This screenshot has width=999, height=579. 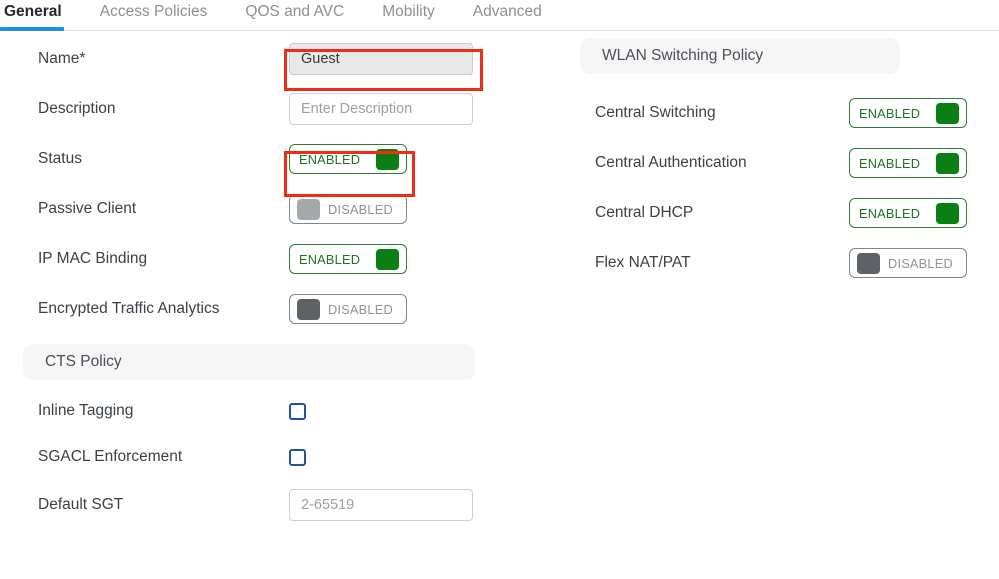 I want to click on field-row-flex-nat-pat: Flex NAT/PAT DISABLED, so click(x=779, y=263).